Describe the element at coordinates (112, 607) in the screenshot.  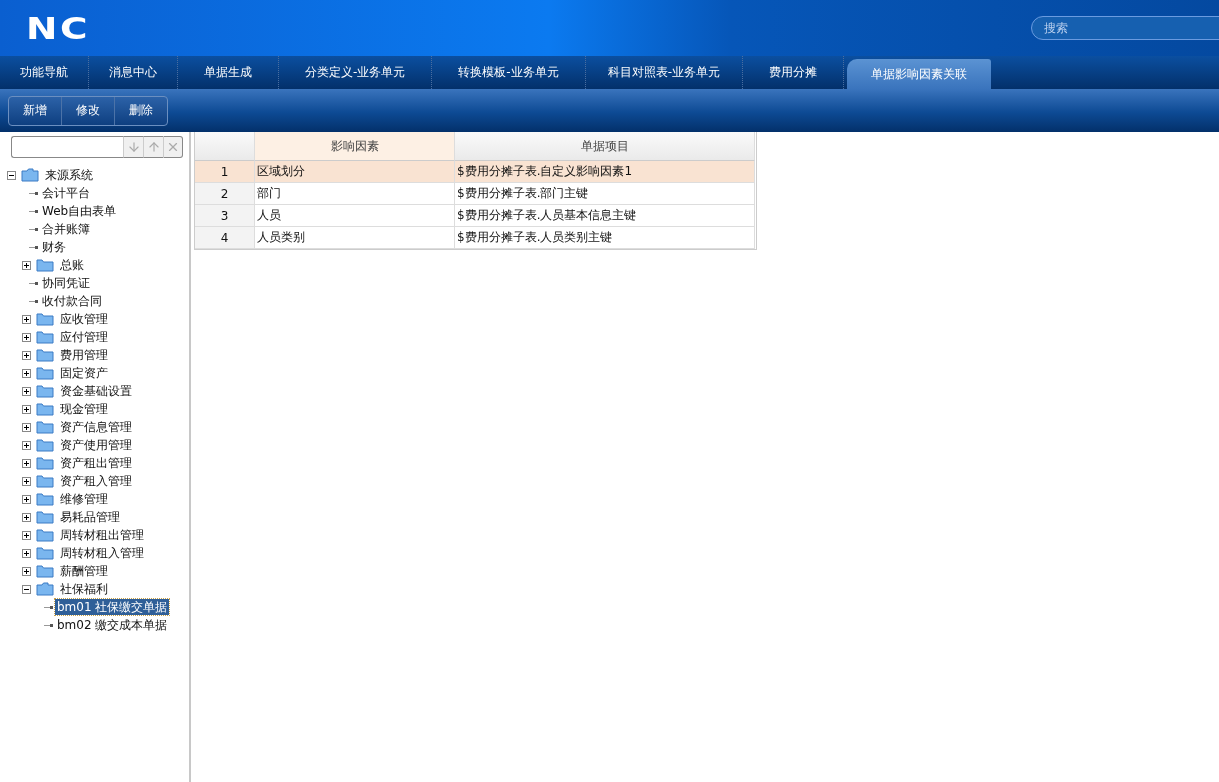
I see `tree-item: bm01 社保缴交单据` at that location.